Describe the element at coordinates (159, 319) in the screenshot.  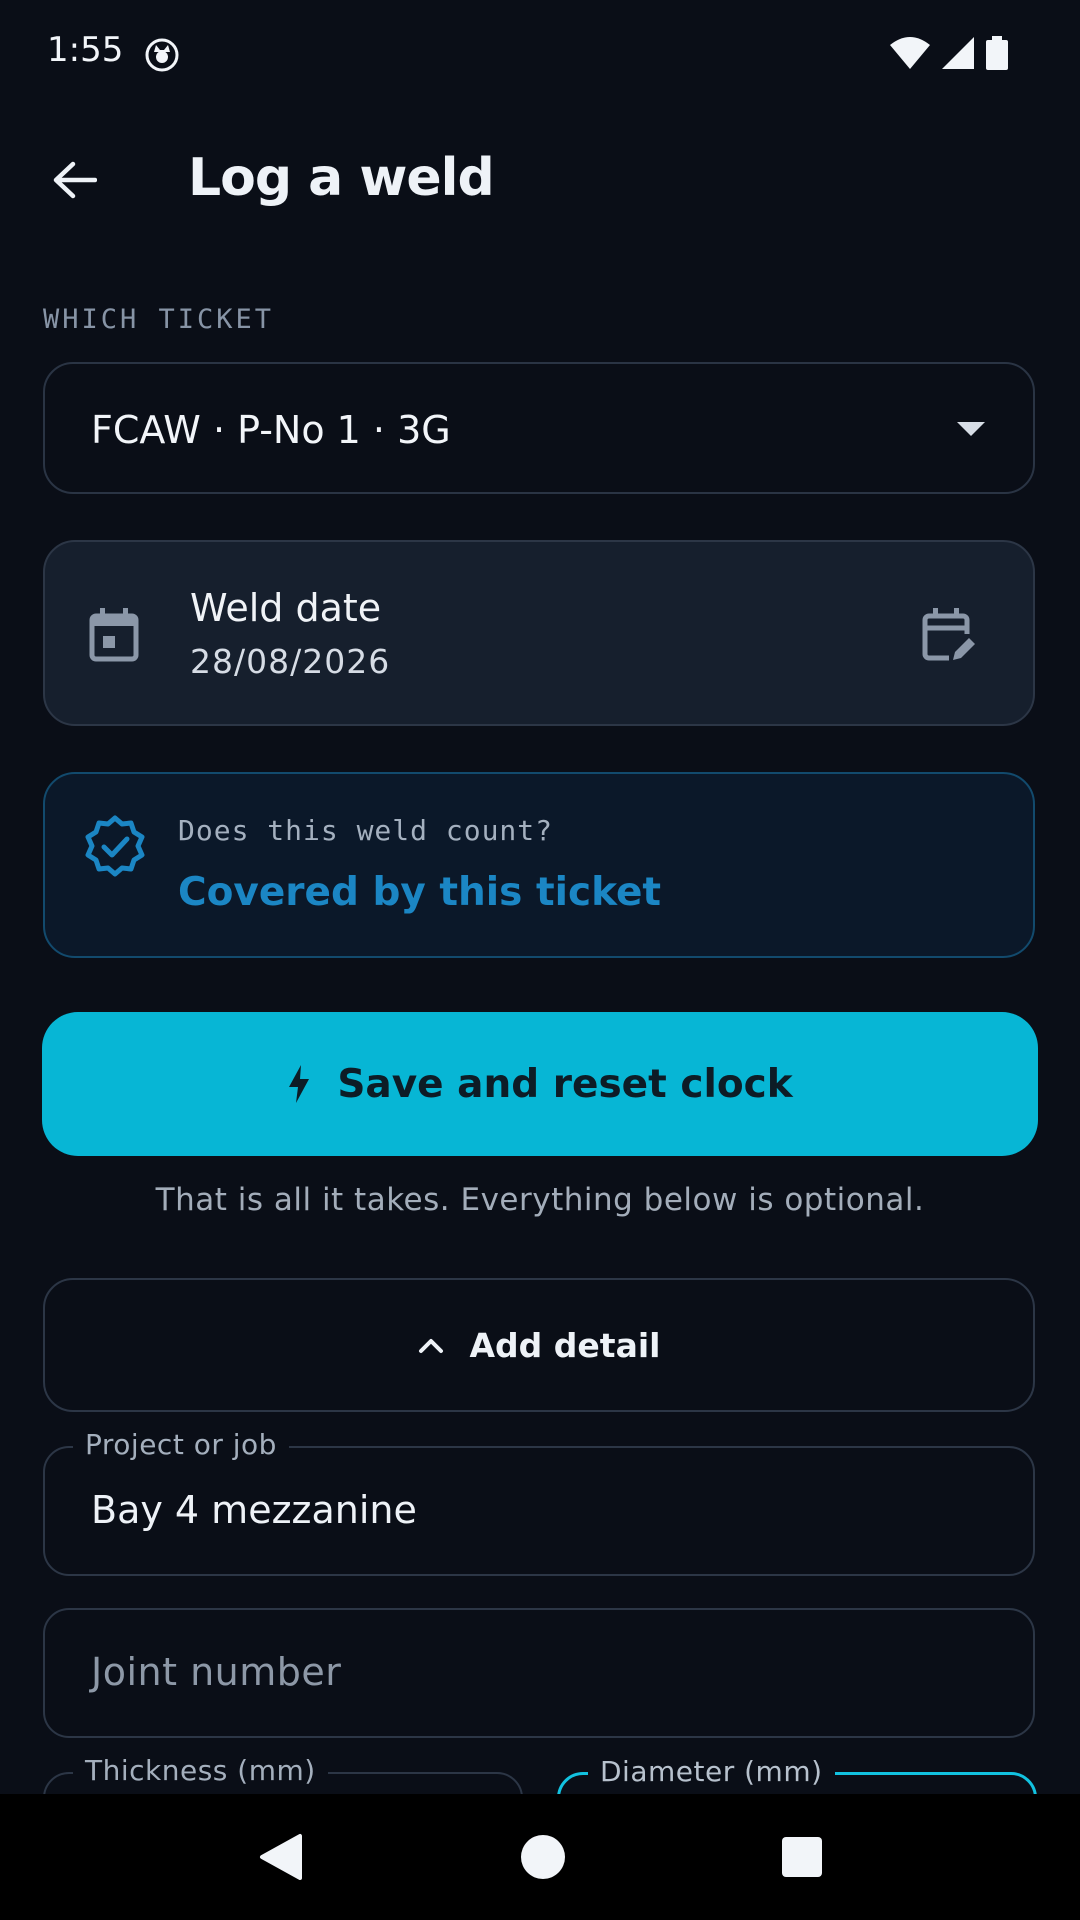
I see `section-label-ticket: WHICH TICKET` at that location.